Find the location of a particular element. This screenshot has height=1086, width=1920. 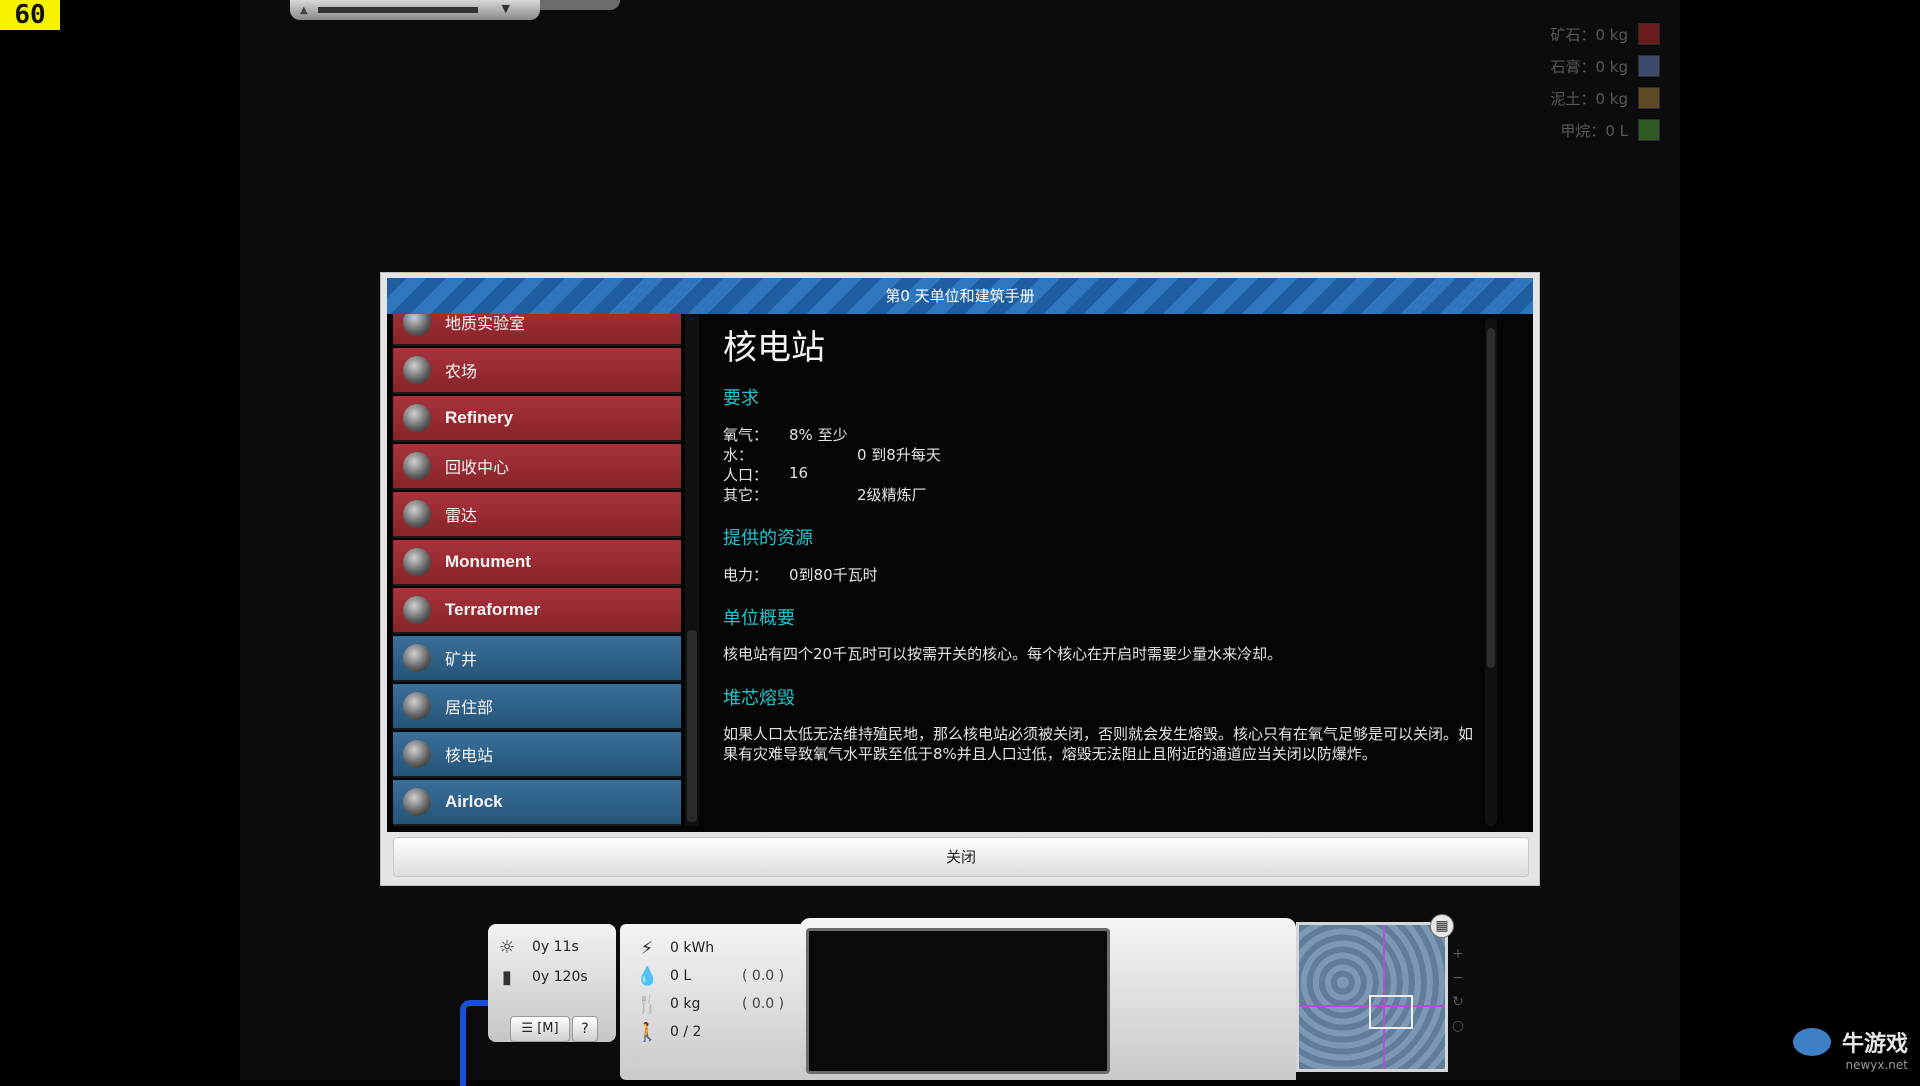

recycling-icon is located at coordinates (417, 466).